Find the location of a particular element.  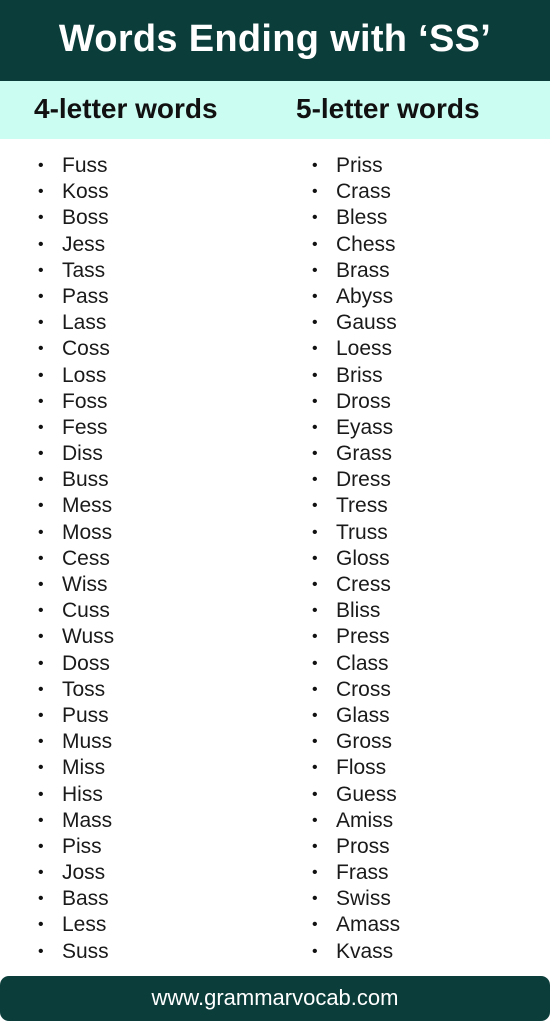

list-item: • Loss is located at coordinates (74, 376).